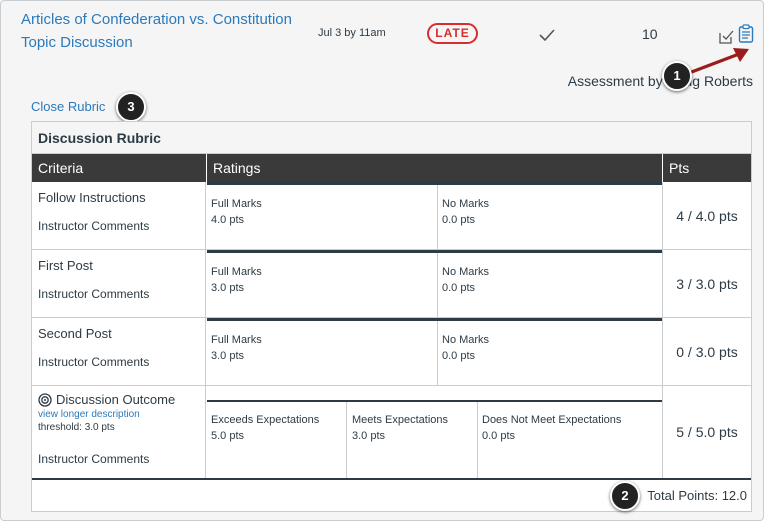 This screenshot has height=521, width=764. What do you see at coordinates (398, 428) in the screenshot?
I see `rating-meets-expectations: Meets Expectations 3.0 pts` at bounding box center [398, 428].